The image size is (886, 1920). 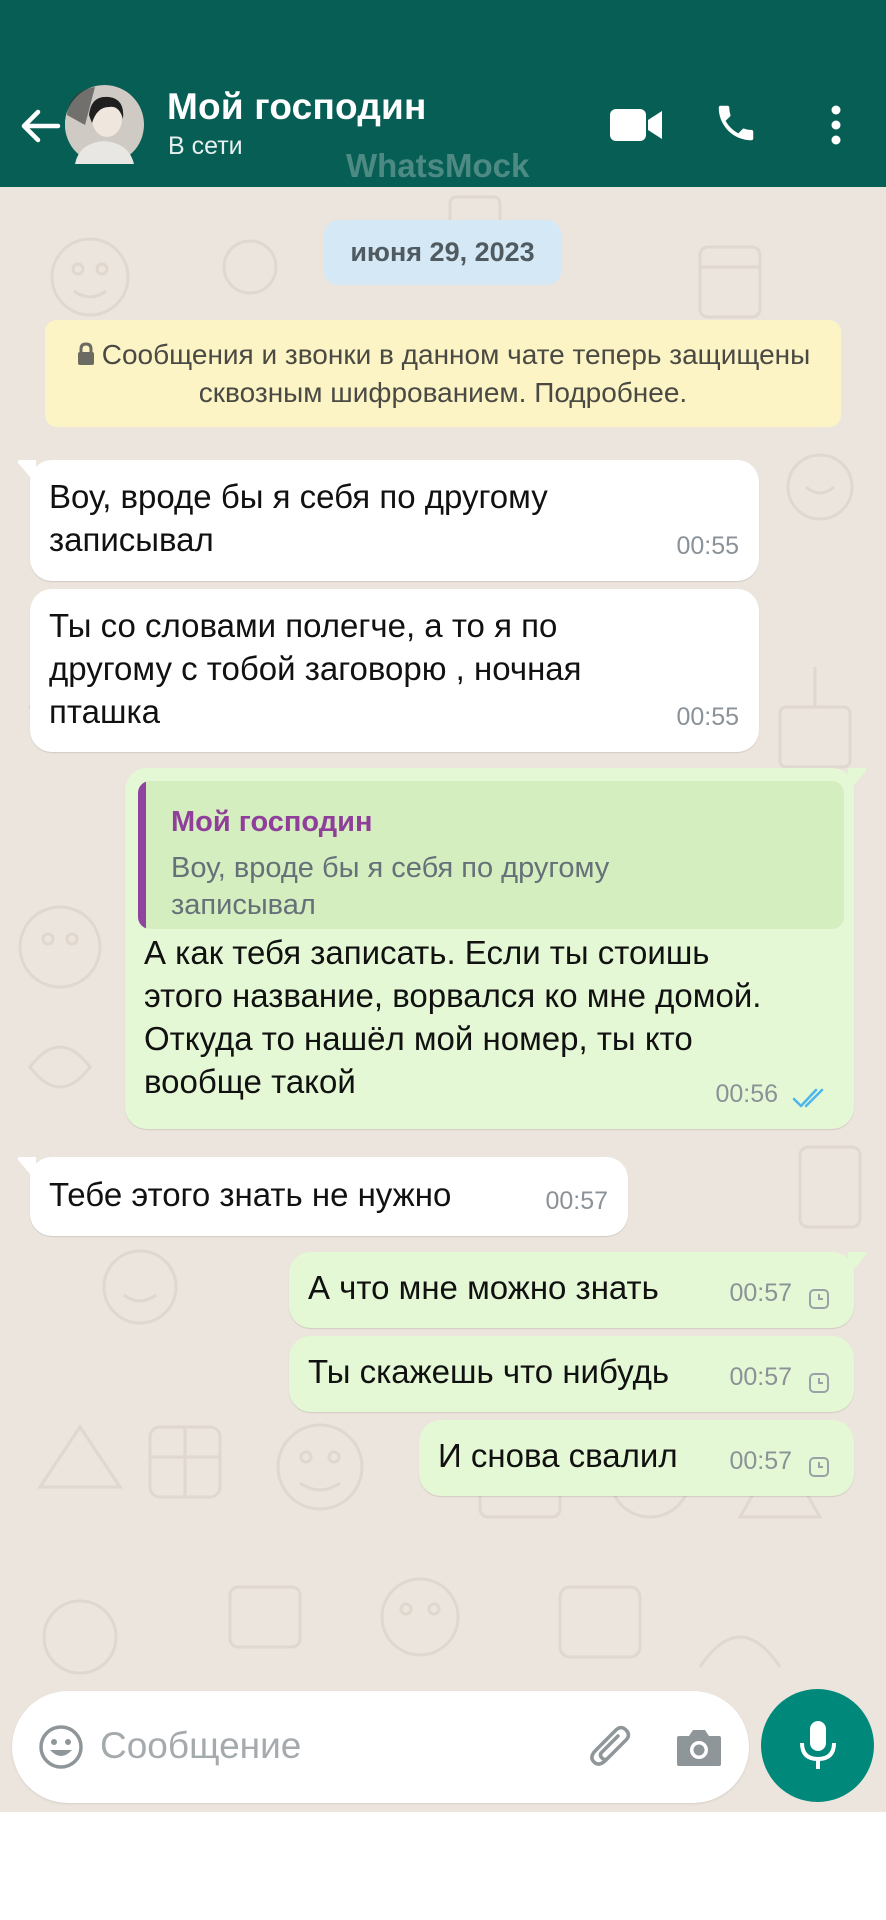 What do you see at coordinates (380, 1747) in the screenshot?
I see `message-composer: Сообщение` at bounding box center [380, 1747].